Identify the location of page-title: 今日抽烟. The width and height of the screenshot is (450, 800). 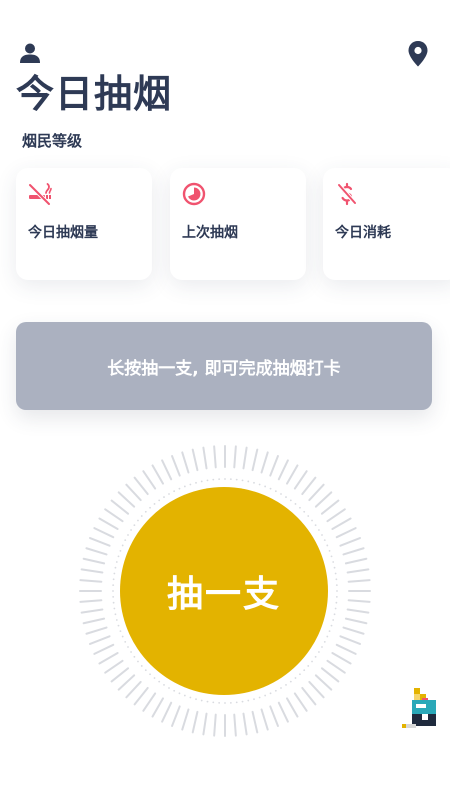
(94, 94).